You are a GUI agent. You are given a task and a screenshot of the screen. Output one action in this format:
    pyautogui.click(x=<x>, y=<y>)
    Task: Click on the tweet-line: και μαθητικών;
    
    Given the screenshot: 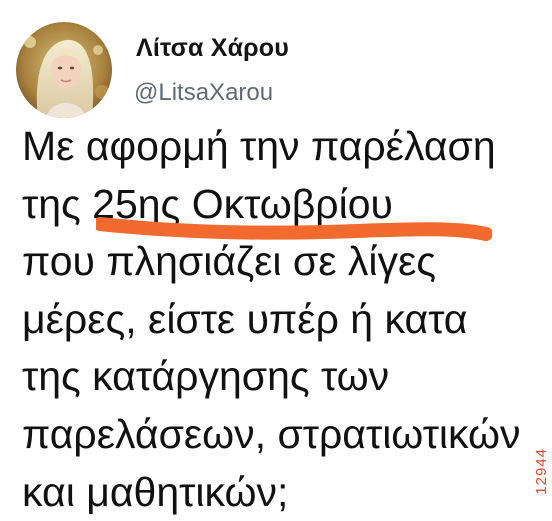 What is the action you would take?
    pyautogui.click(x=155, y=491)
    